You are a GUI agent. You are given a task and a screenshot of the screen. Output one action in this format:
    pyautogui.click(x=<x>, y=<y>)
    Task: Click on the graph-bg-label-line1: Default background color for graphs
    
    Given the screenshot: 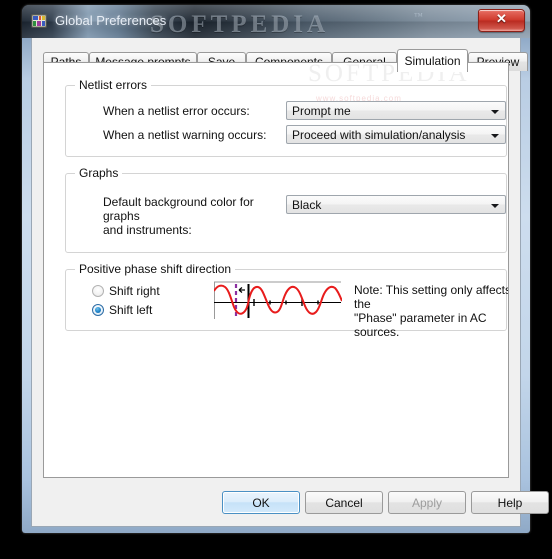 What is the action you would take?
    pyautogui.click(x=178, y=209)
    